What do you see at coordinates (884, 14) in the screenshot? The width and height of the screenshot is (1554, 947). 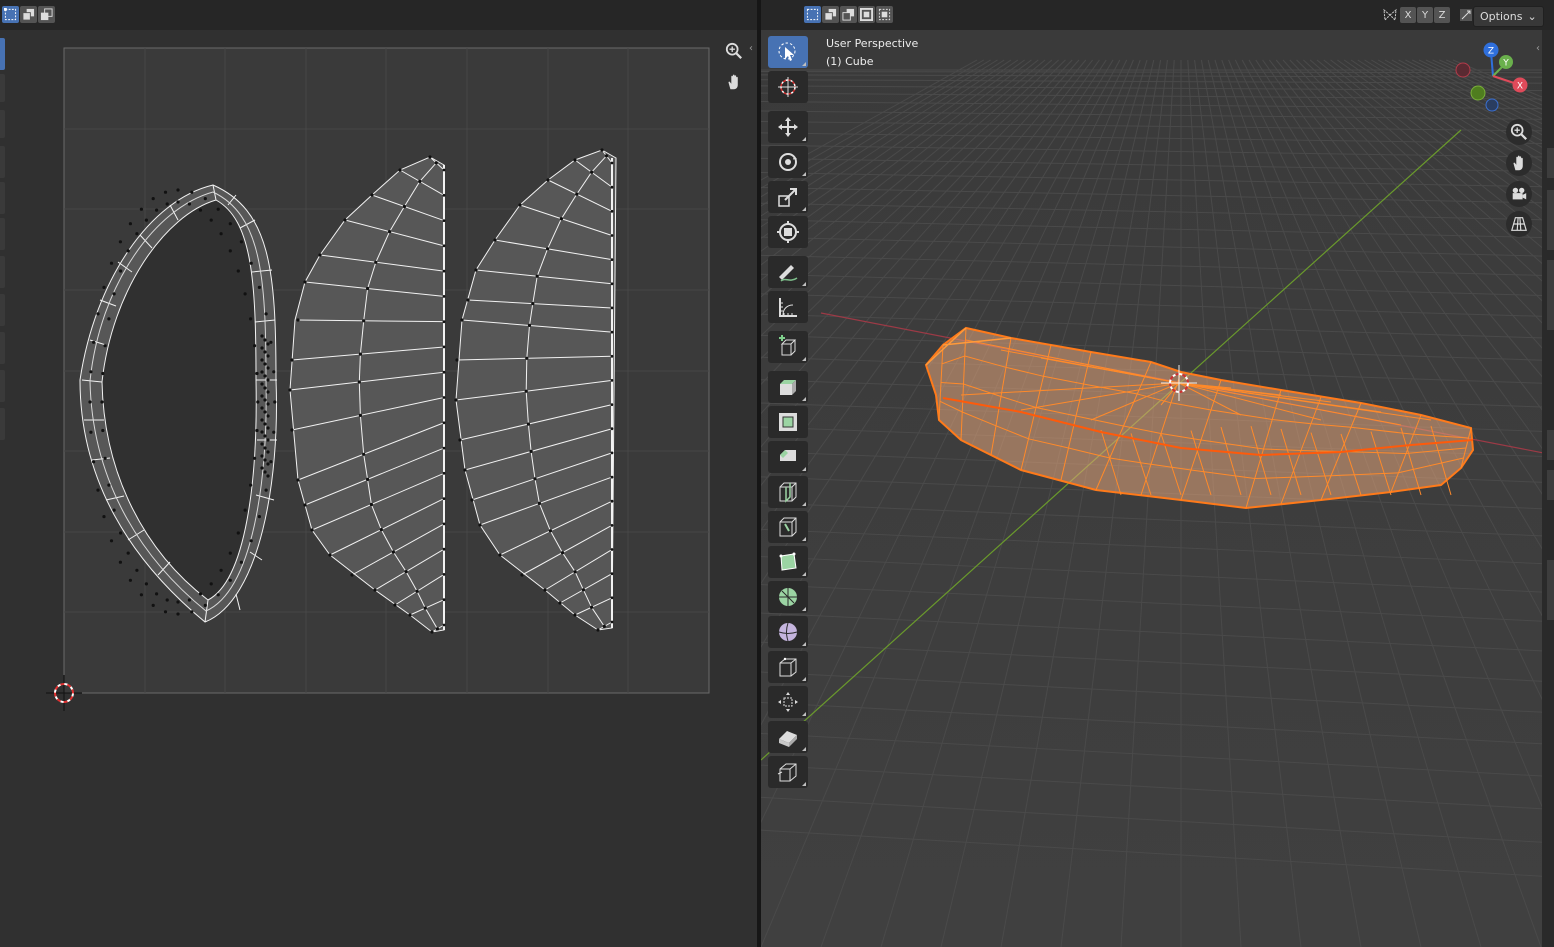 I see `intersect-selection-mode-button` at bounding box center [884, 14].